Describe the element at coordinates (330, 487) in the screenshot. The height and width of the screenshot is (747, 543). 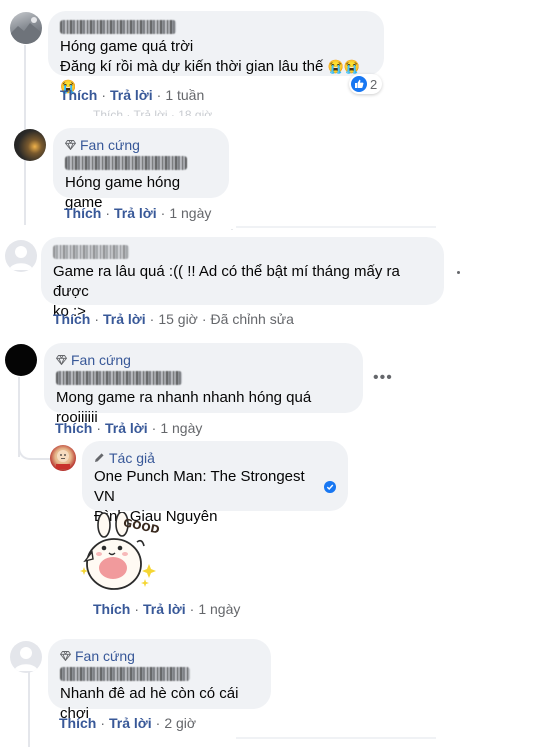
I see `verified-icon` at that location.